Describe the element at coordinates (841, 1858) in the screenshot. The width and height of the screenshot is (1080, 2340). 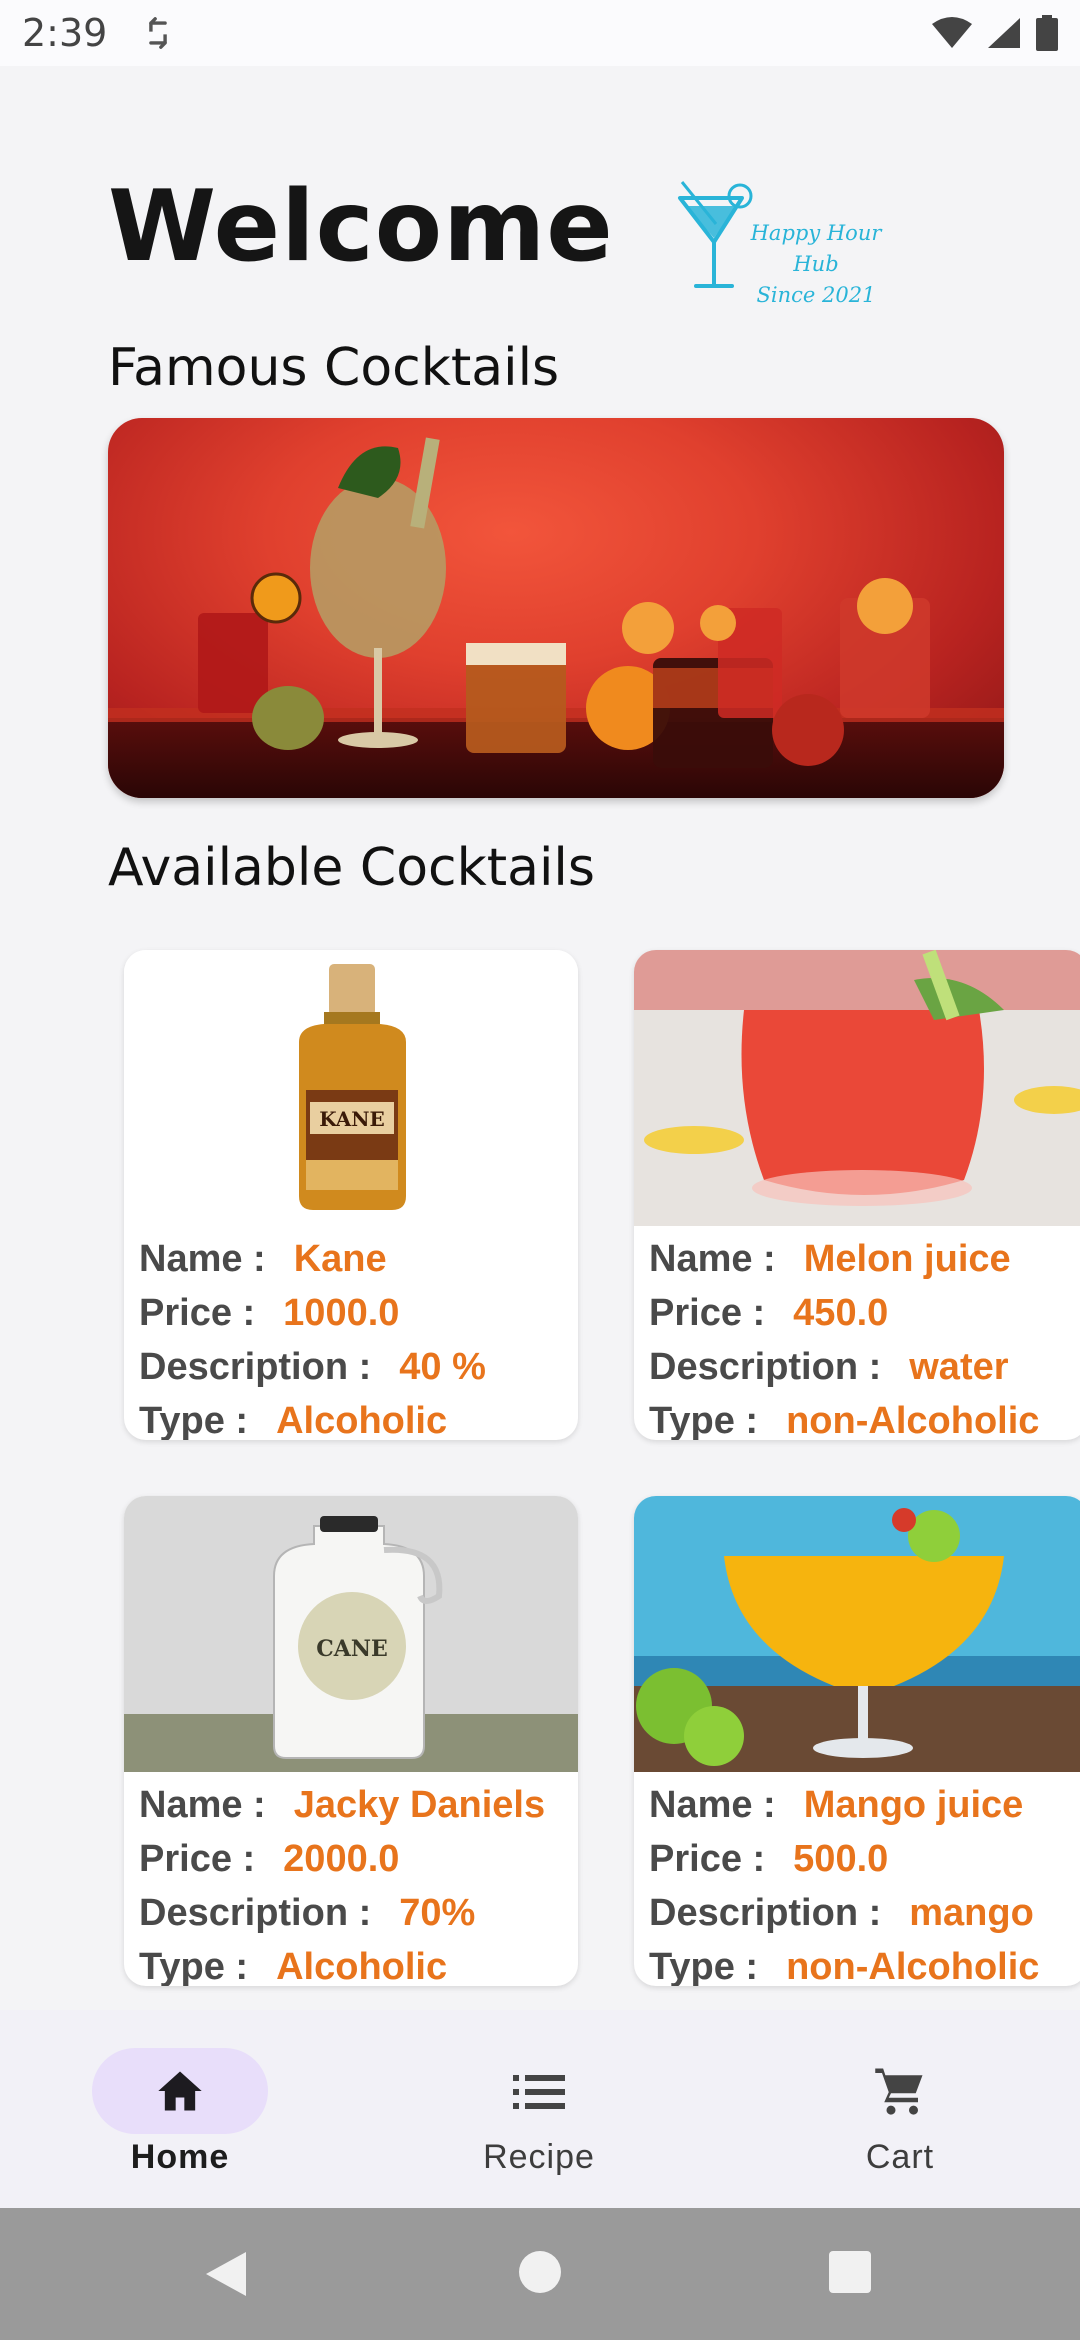
I see `cocktail-price: 500.0` at that location.